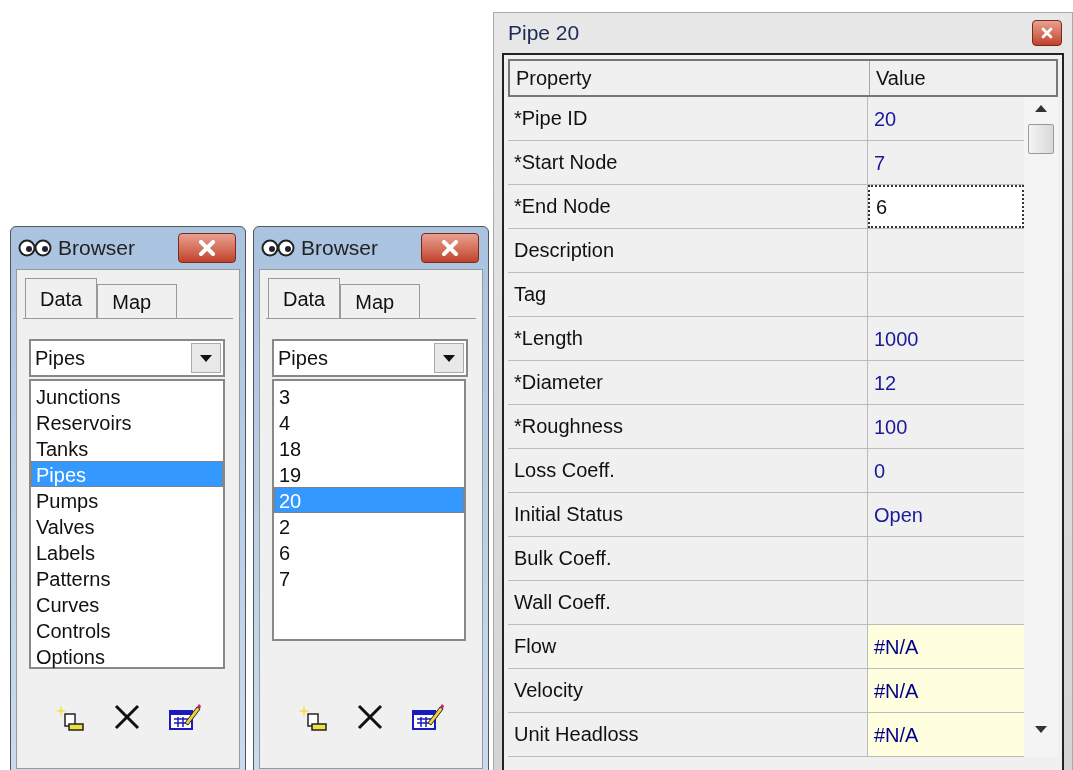 The height and width of the screenshot is (770, 1073). What do you see at coordinates (1041, 139) in the screenshot?
I see `scroll-thumb` at bounding box center [1041, 139].